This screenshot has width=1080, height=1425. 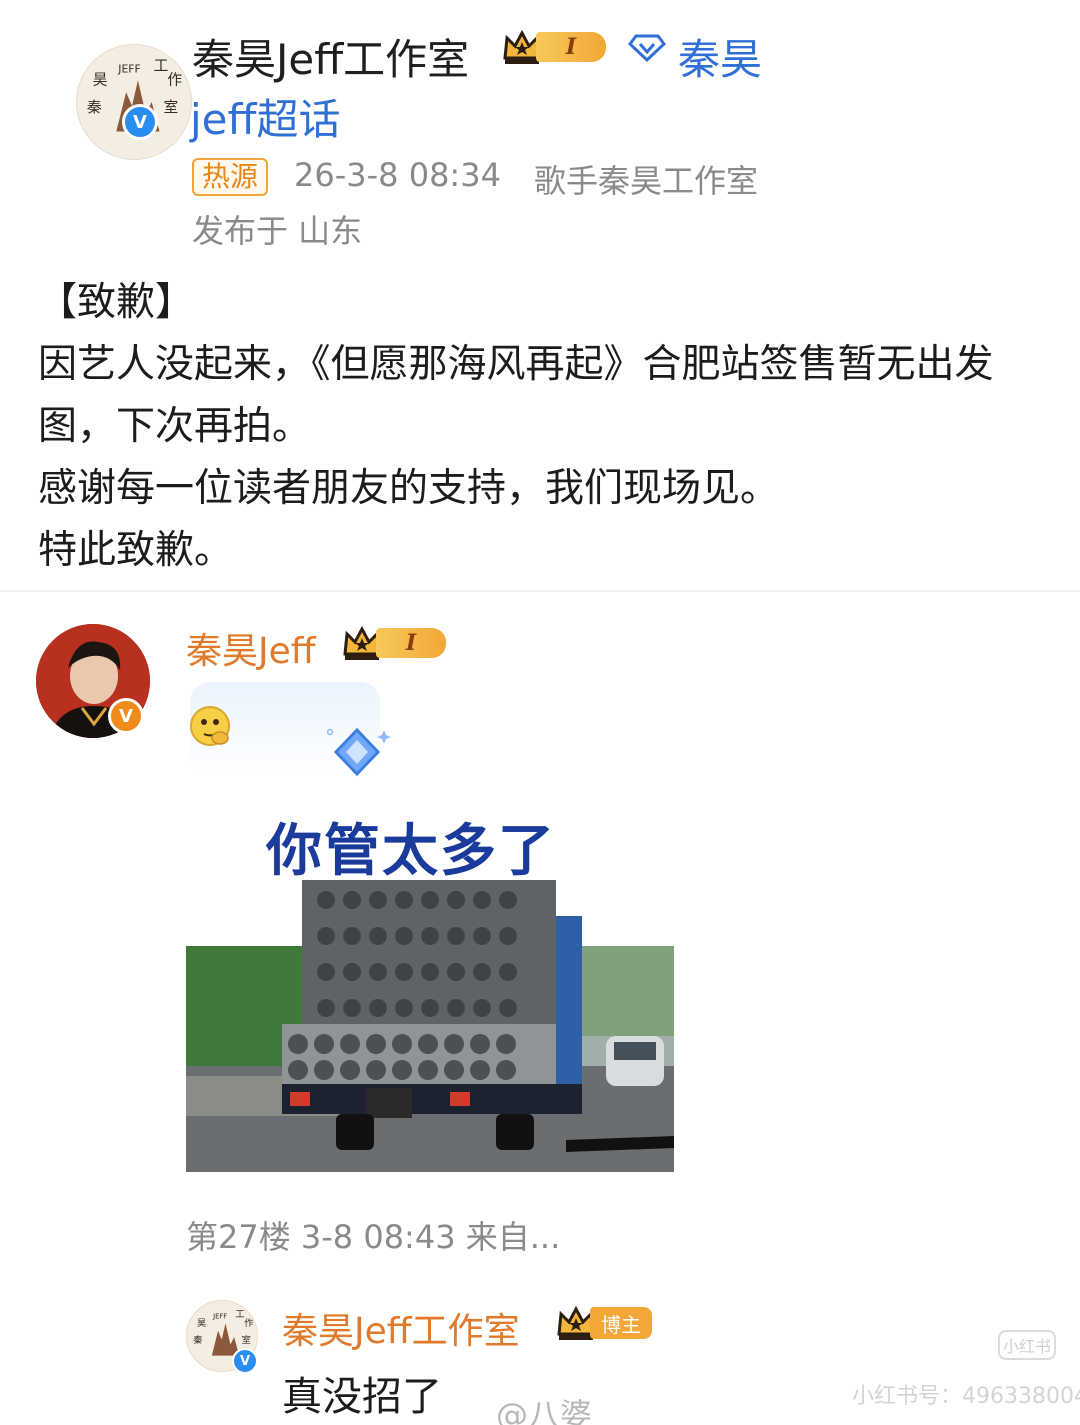 What do you see at coordinates (210, 726) in the screenshot?
I see `thinking-emoji-icon` at bounding box center [210, 726].